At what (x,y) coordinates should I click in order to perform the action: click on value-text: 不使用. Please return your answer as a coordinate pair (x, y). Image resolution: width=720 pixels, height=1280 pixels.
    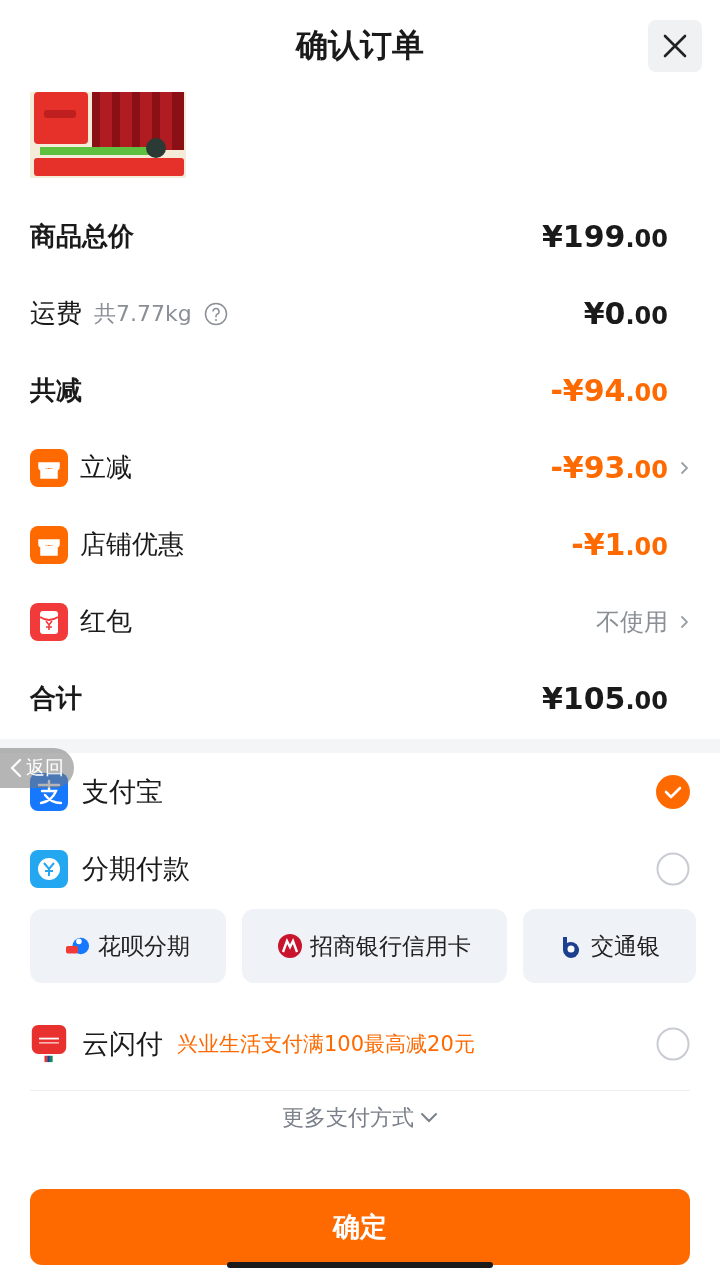
    Looking at the image, I should click on (632, 622).